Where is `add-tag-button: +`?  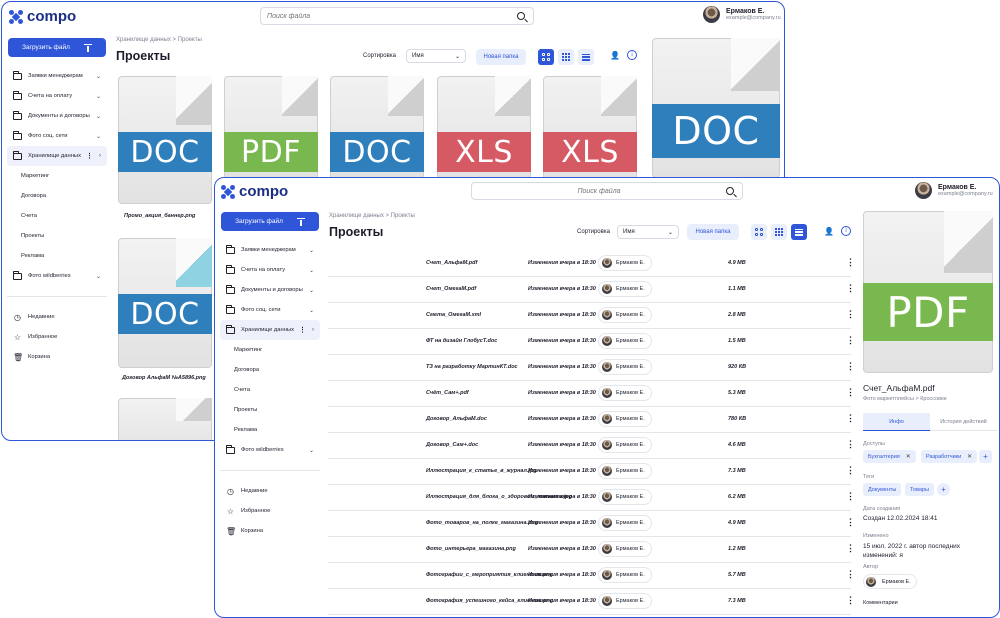 add-tag-button: + is located at coordinates (943, 489).